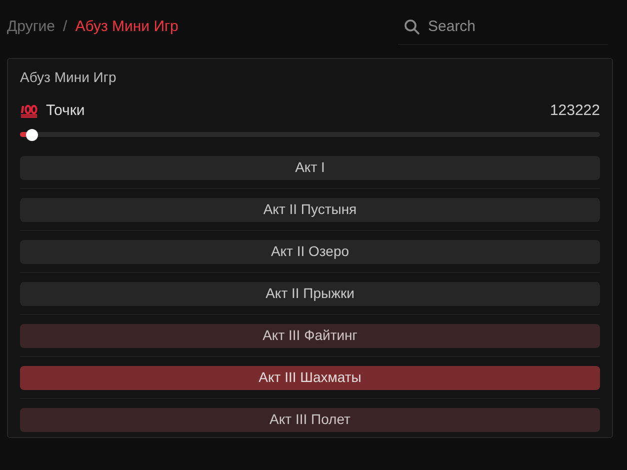  What do you see at coordinates (310, 420) in the screenshot?
I see `action-button: Акт III Полет` at bounding box center [310, 420].